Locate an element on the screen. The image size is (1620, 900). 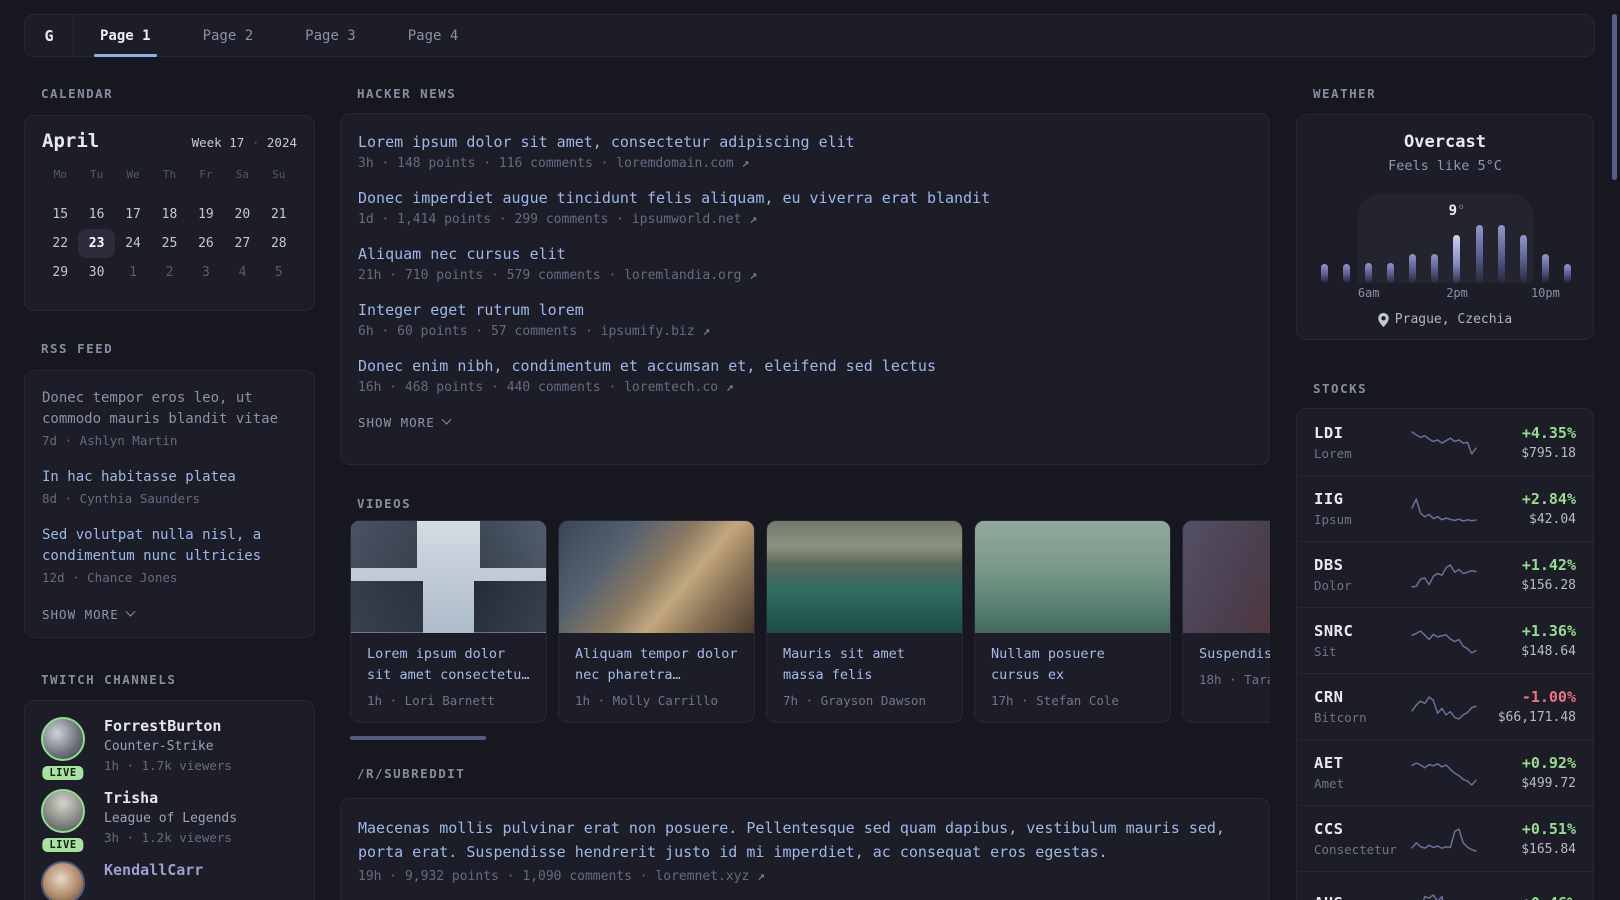
page-tab: Page 3 is located at coordinates (330, 35).